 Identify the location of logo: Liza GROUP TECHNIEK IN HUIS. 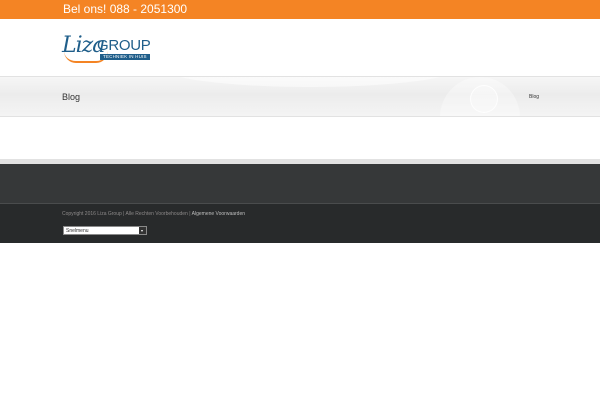
(112, 49).